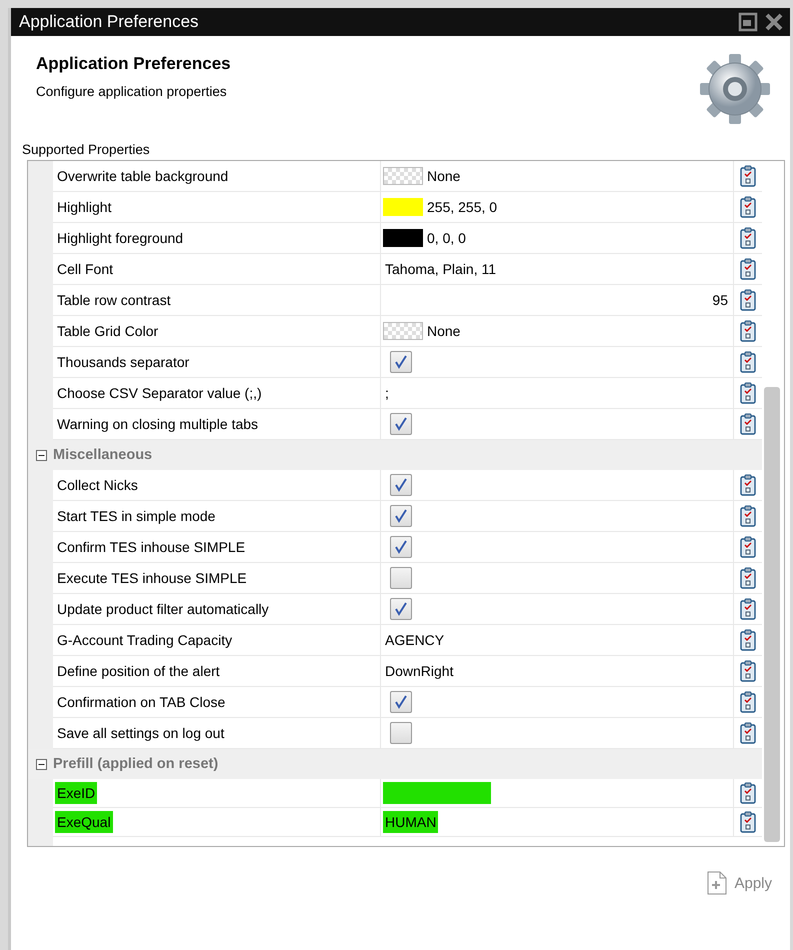 Image resolution: width=793 pixels, height=950 pixels. I want to click on property-name: Start TES in simple mode, so click(136, 516).